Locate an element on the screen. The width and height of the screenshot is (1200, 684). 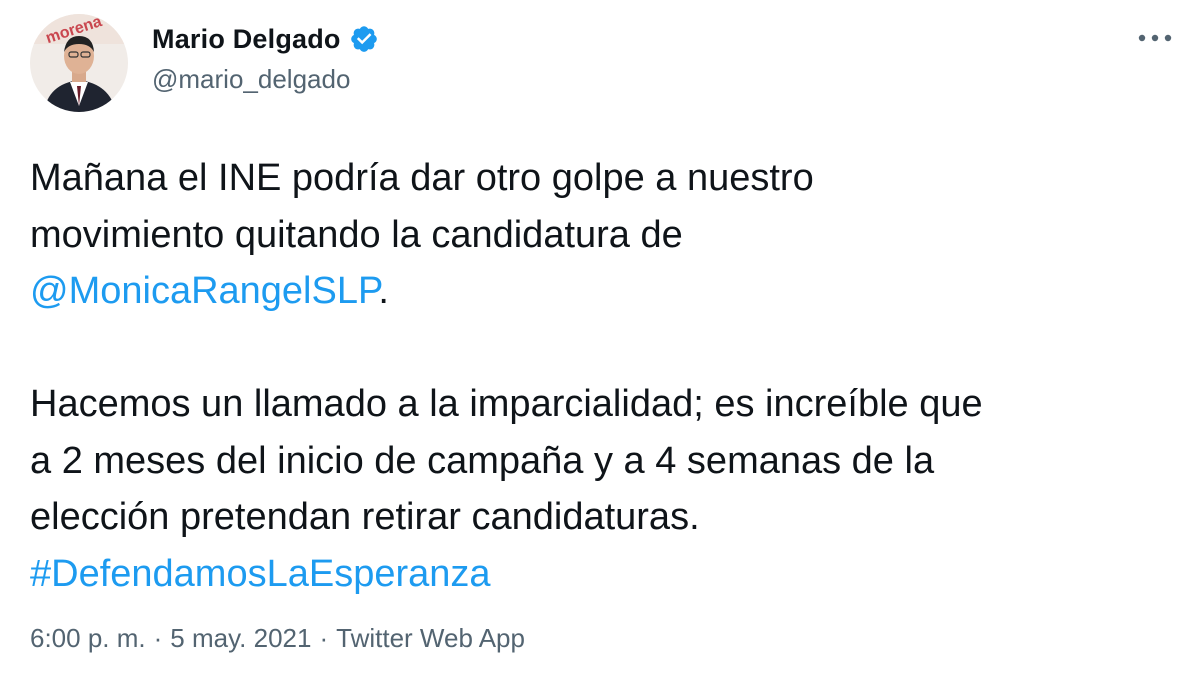
tweet-text-line: movimiento quitando la candidatura de is located at coordinates (356, 234).